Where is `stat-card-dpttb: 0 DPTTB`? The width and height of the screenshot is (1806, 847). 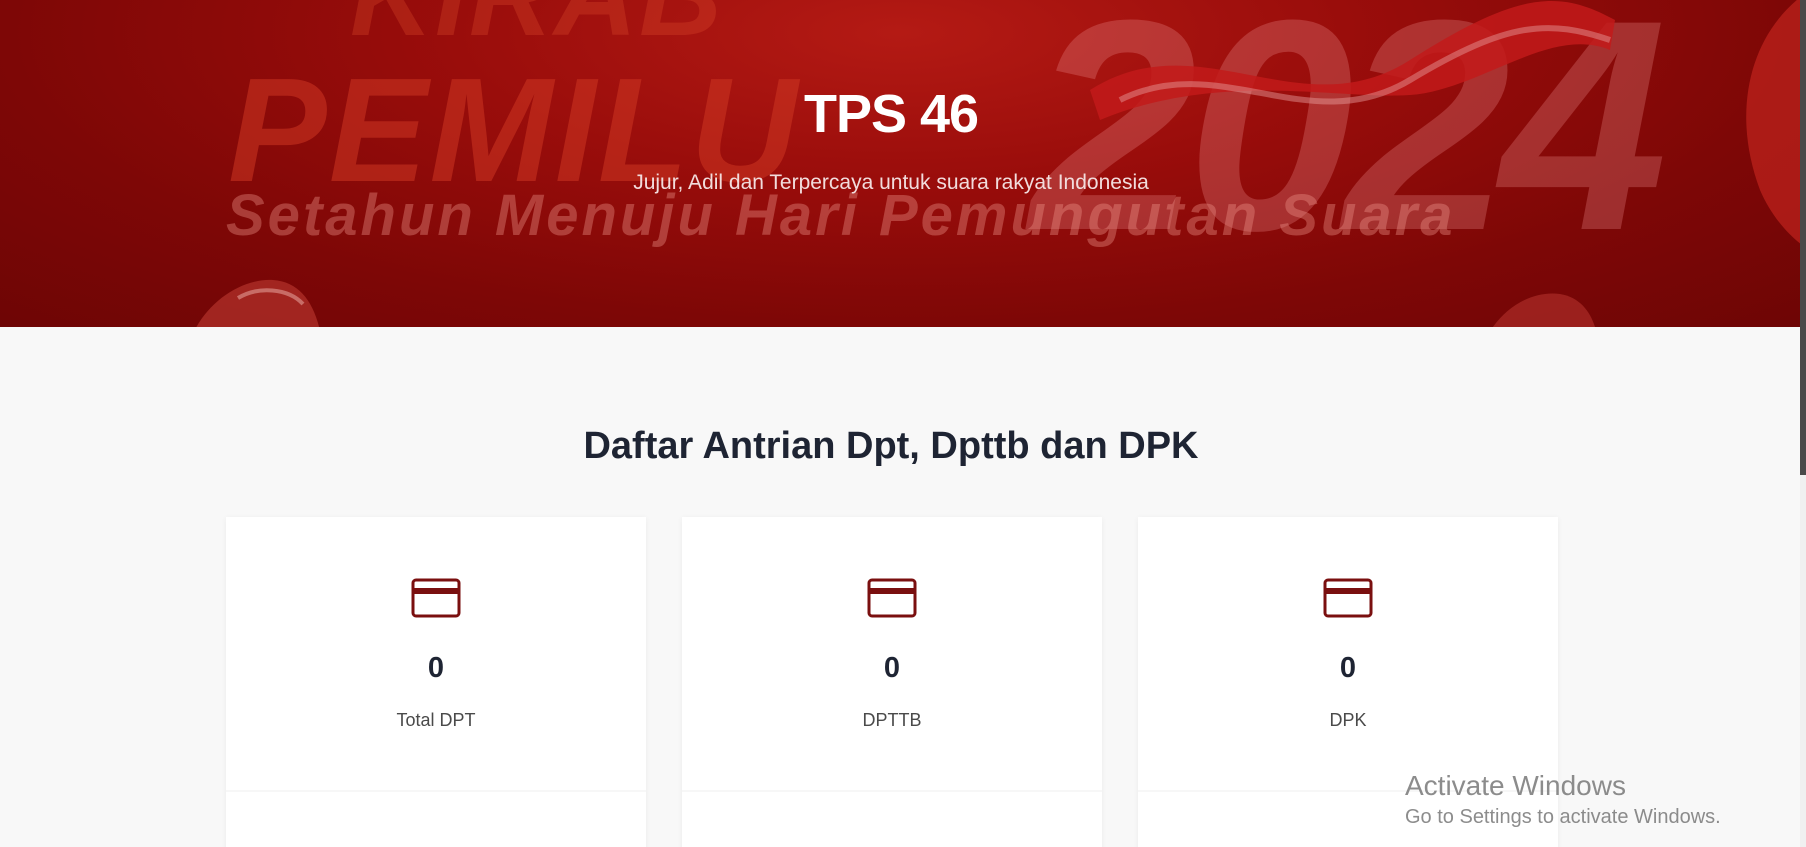
stat-card-dpttb: 0 DPTTB is located at coordinates (892, 682).